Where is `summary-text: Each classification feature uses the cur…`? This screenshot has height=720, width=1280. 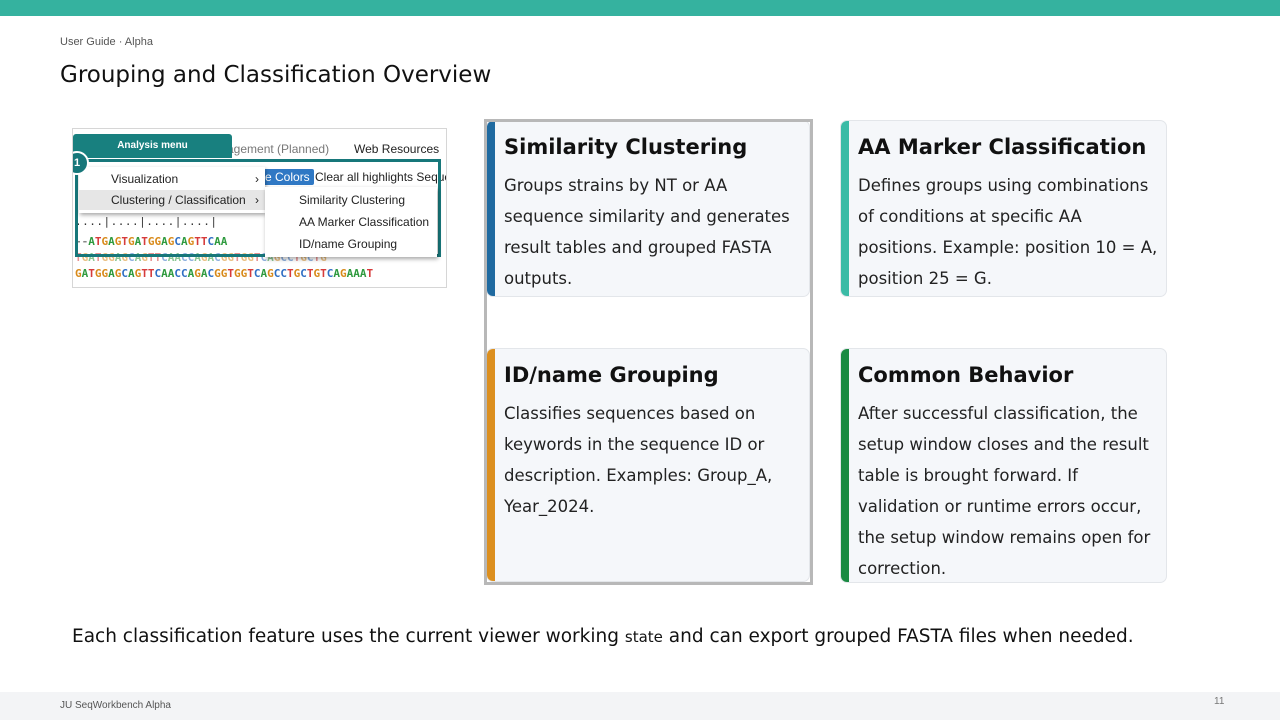 summary-text: Each classification feature uses the cur… is located at coordinates (603, 636).